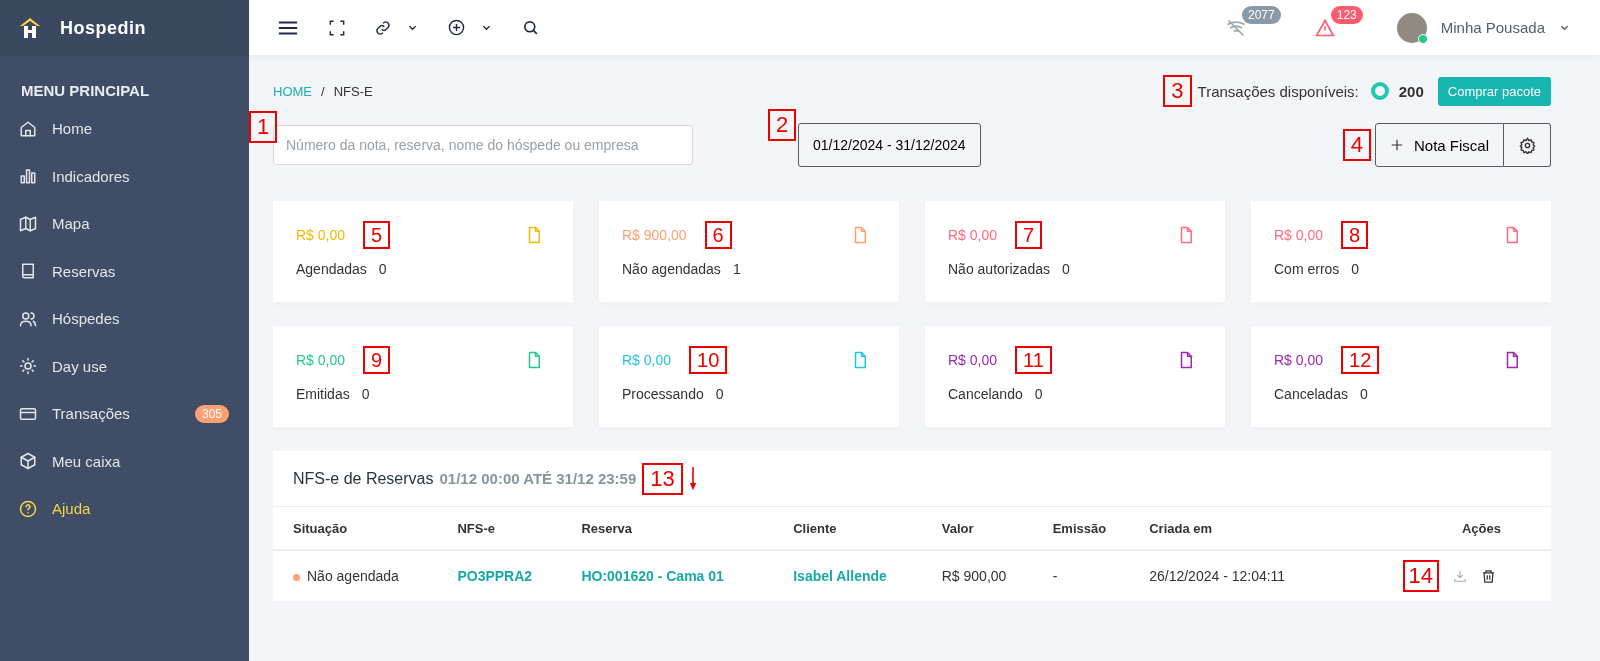 The width and height of the screenshot is (1600, 661). What do you see at coordinates (377, 360) in the screenshot?
I see `annotation-marker: 9` at bounding box center [377, 360].